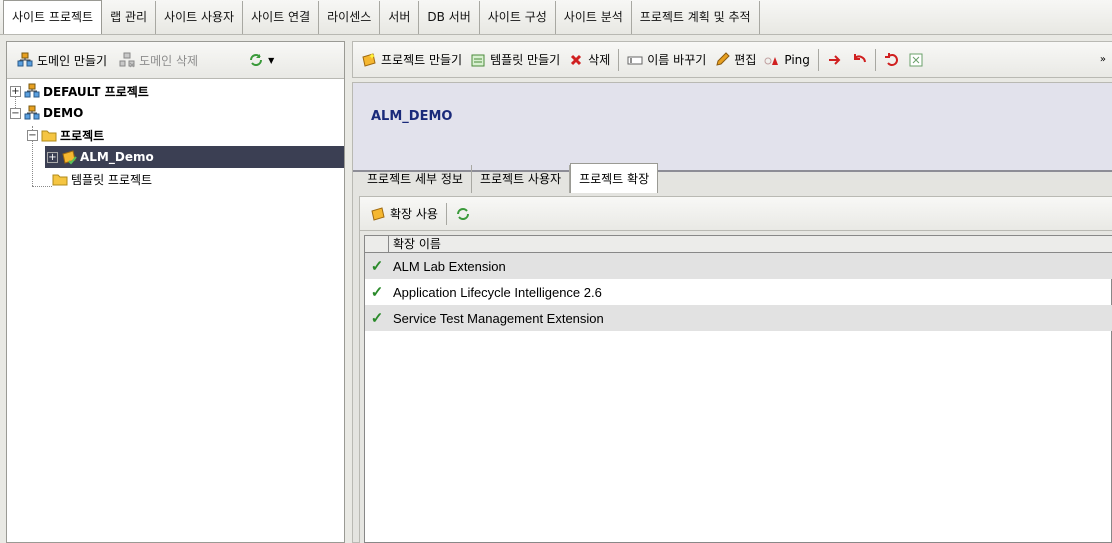 This screenshot has width=1112, height=543. I want to click on ping-label: Ping, so click(797, 59).